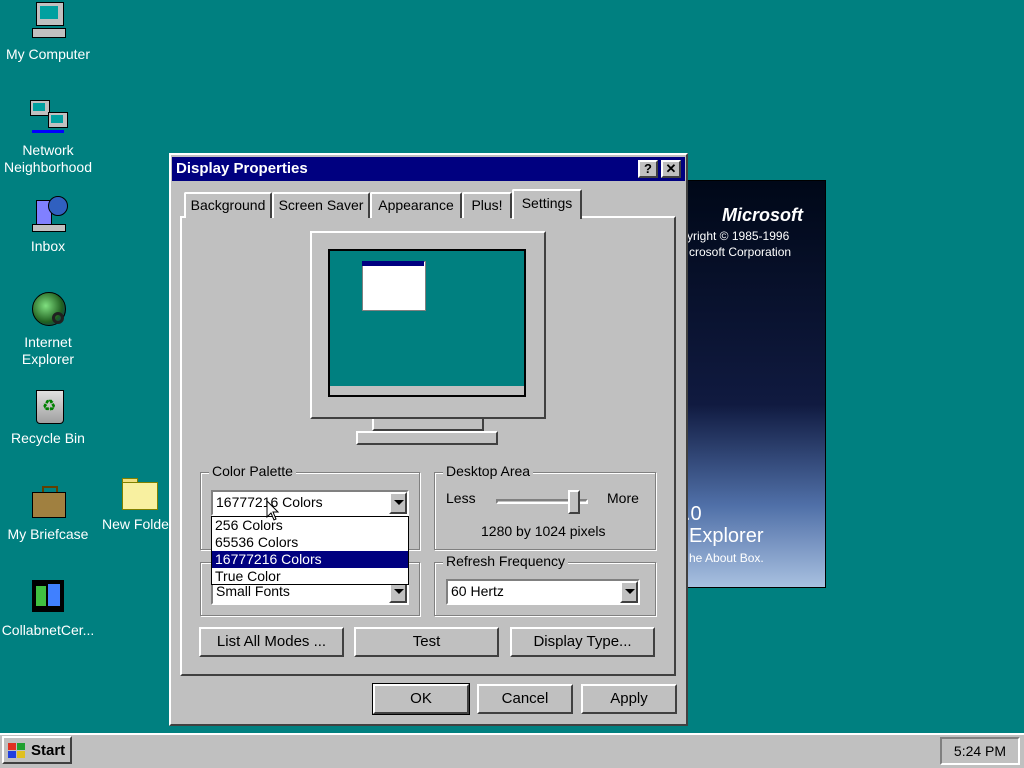 The width and height of the screenshot is (1024, 768). What do you see at coordinates (740, 252) in the screenshot?
I see `splash-corp: crosoft Corporation` at bounding box center [740, 252].